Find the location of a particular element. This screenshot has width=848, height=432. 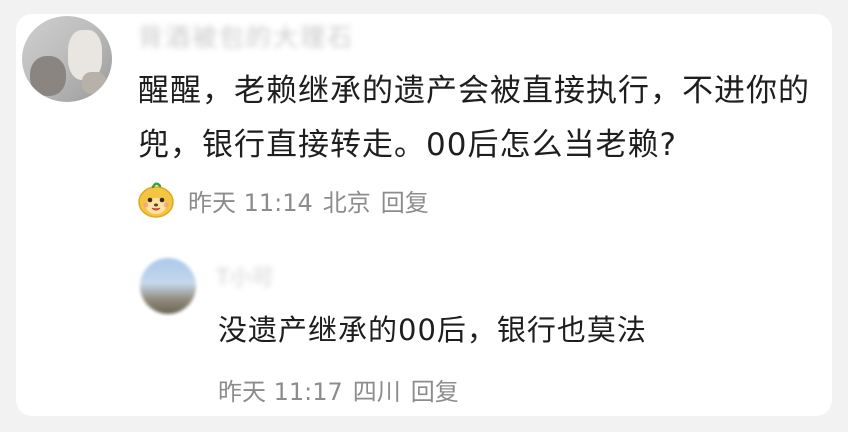

comment-time: 昨天 11:14 is located at coordinates (250, 202).